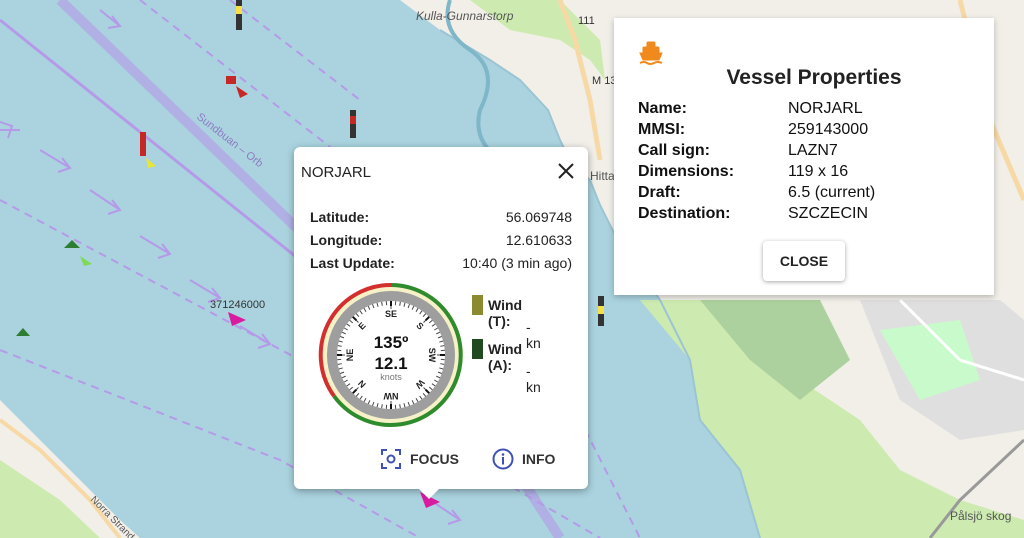  I want to click on last-update-label: Last Update:, so click(352, 263).